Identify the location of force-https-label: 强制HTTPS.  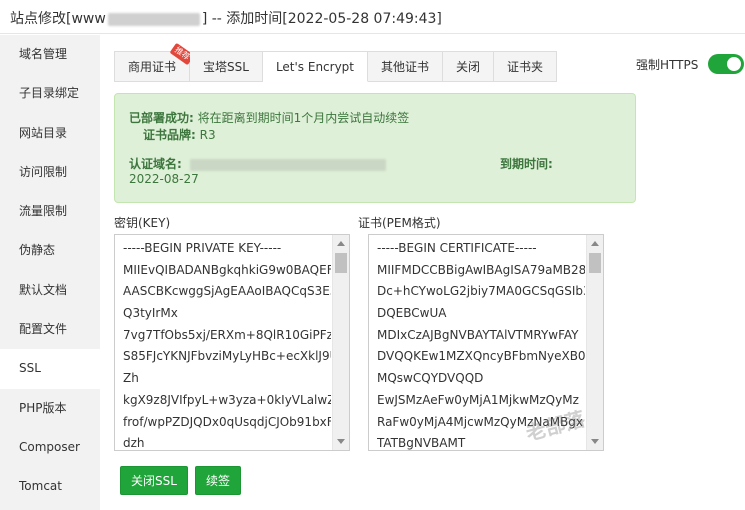
(667, 65).